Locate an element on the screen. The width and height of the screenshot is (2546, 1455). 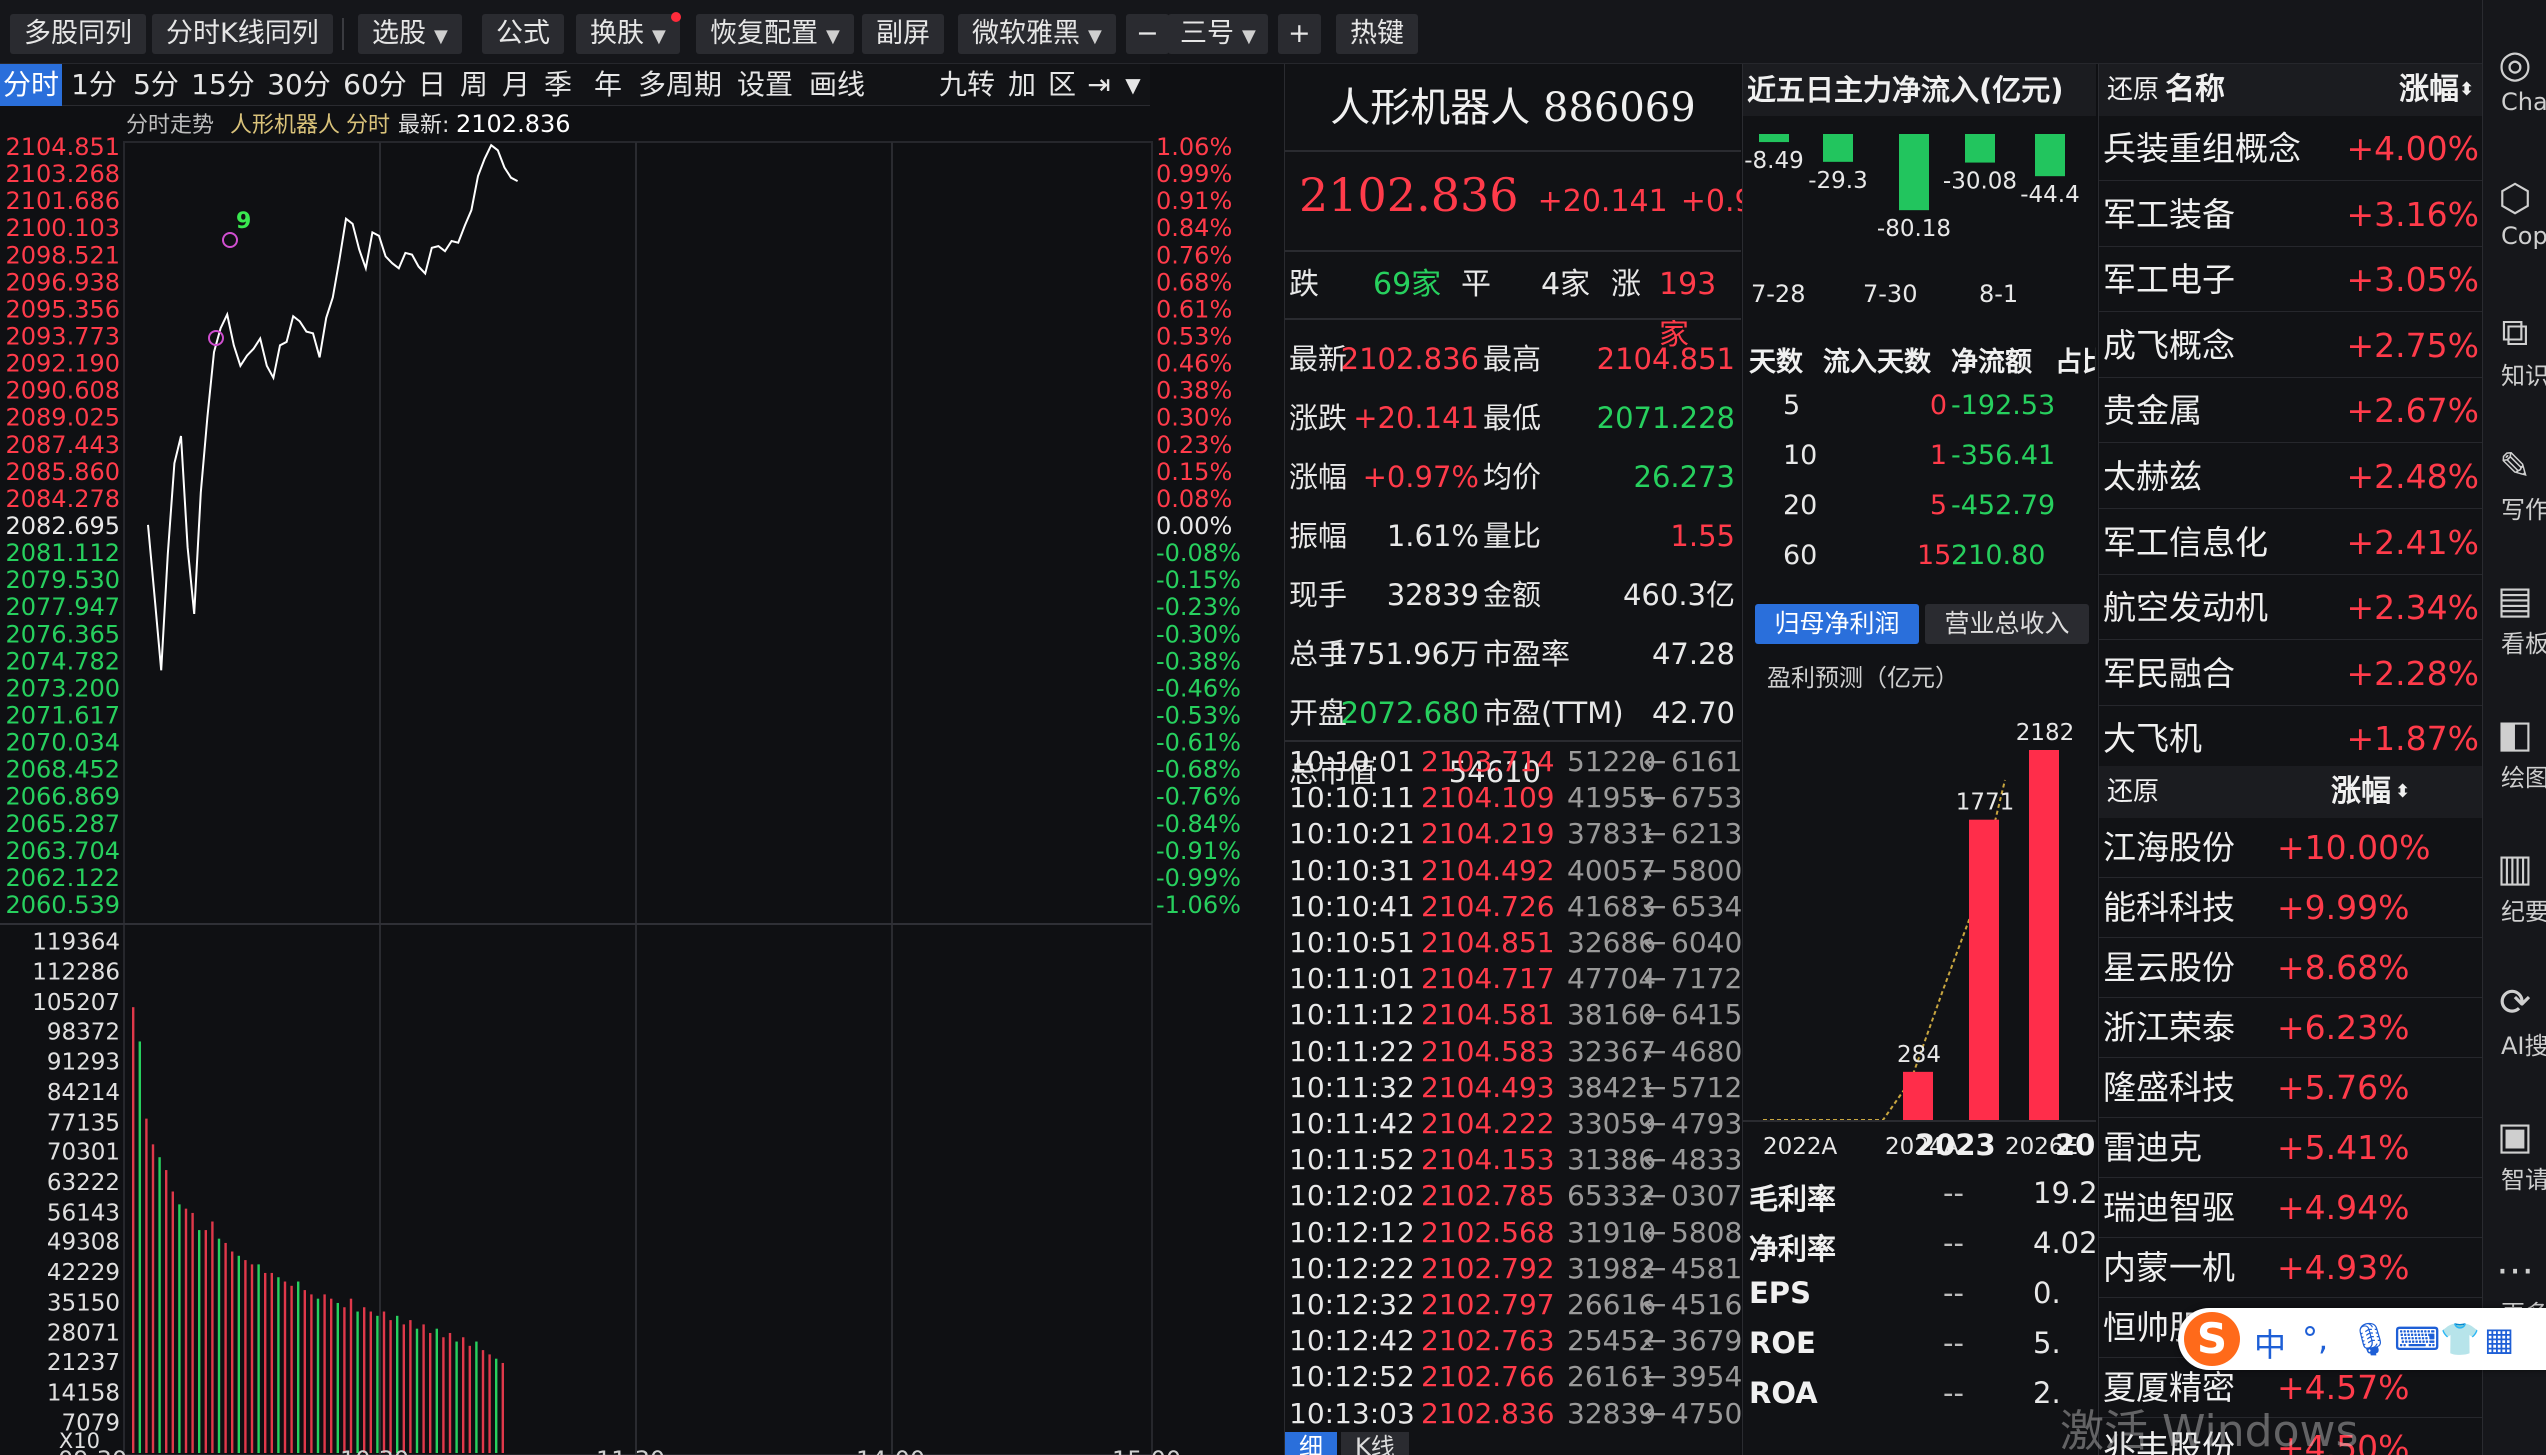
font-size-dropdown: 三号 ▼ is located at coordinates (1218, 34).